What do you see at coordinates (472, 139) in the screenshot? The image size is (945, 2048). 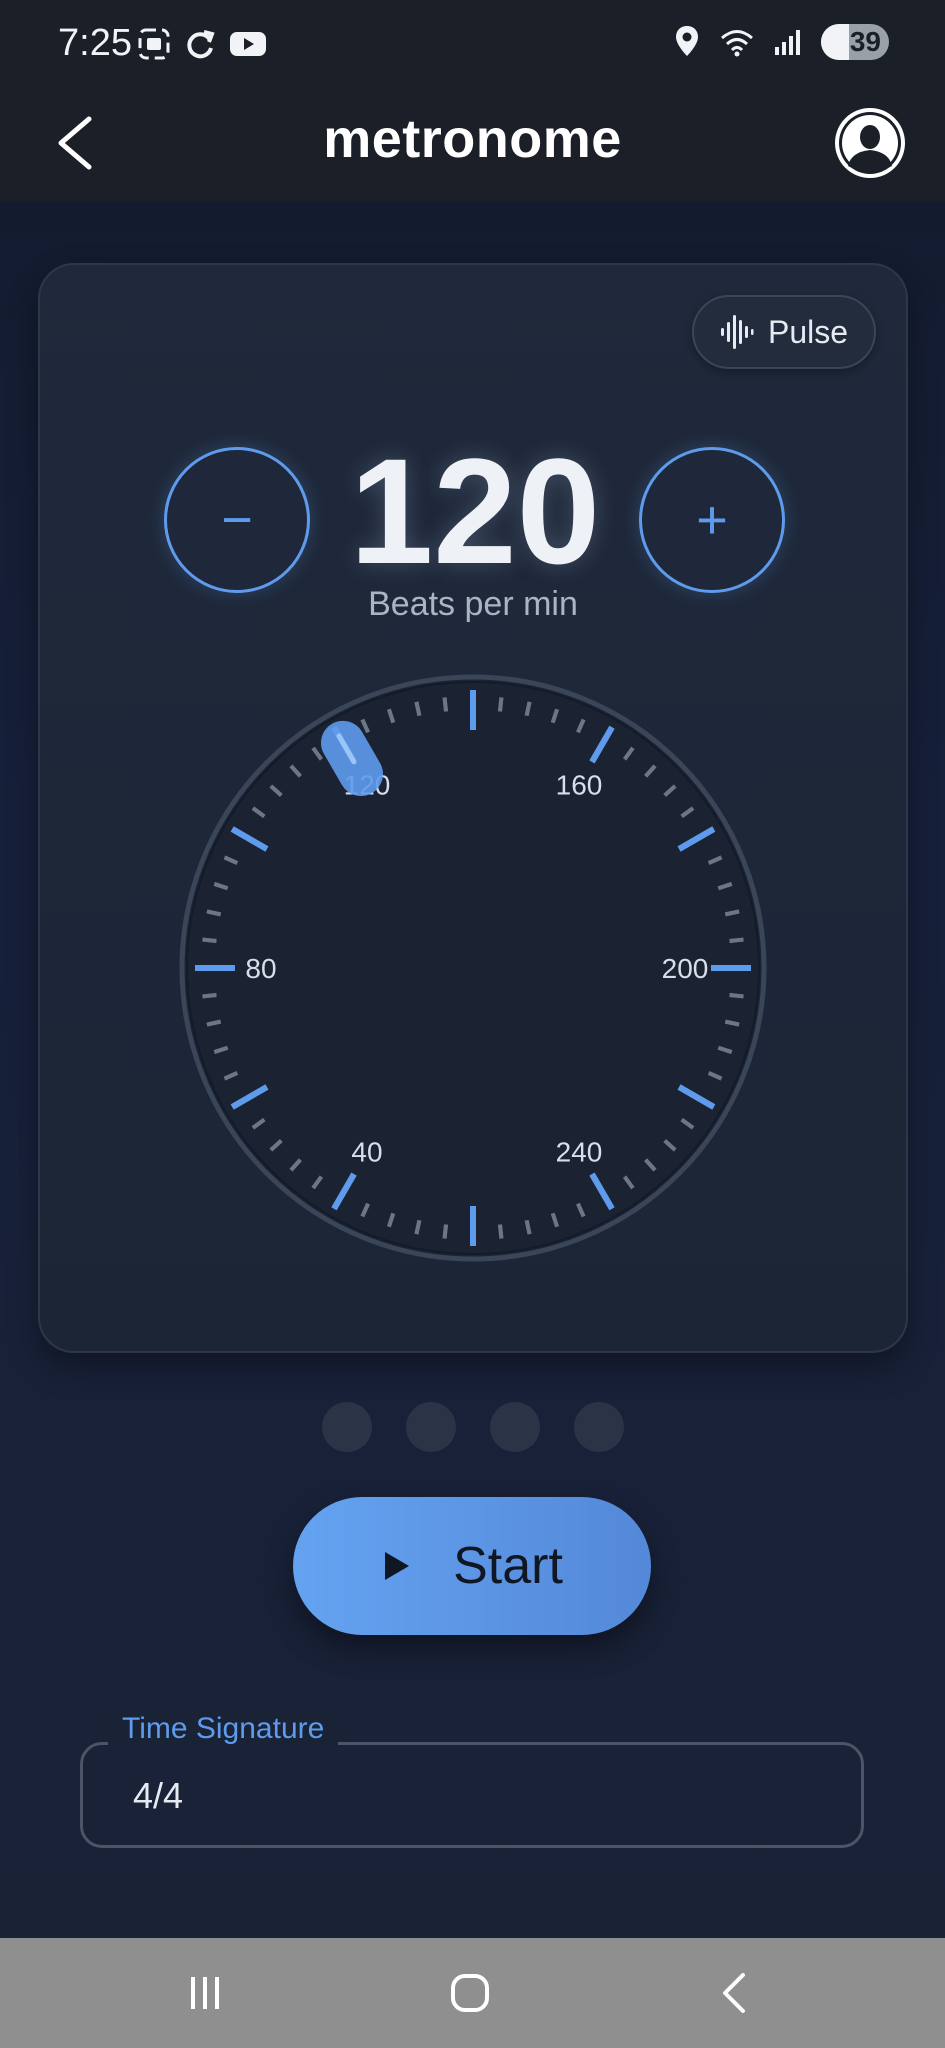 I see `page-title: metronome` at bounding box center [472, 139].